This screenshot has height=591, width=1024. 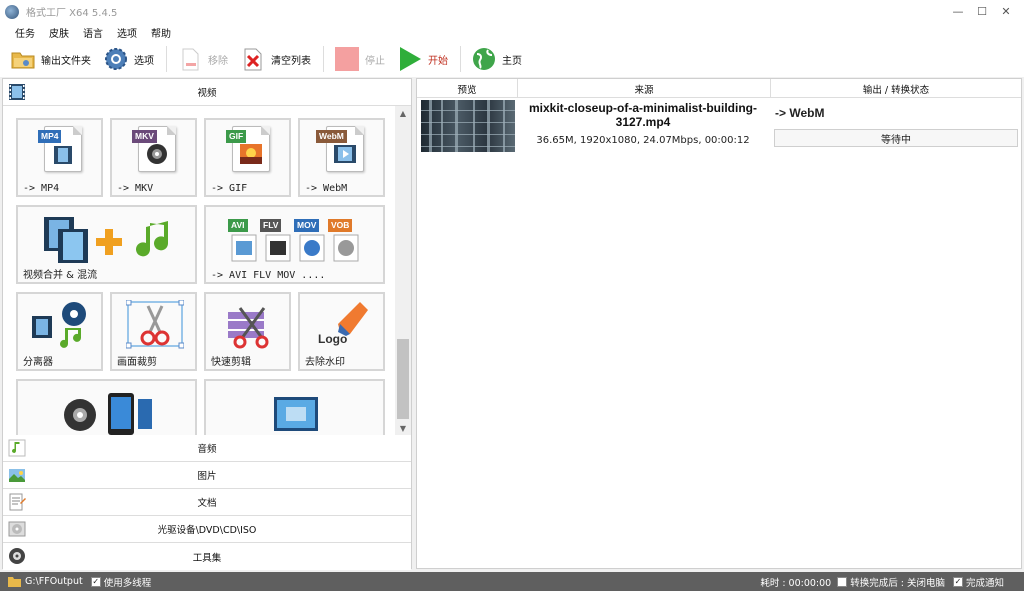 What do you see at coordinates (340, 225) in the screenshot?
I see `vob-badge: VOB` at bounding box center [340, 225].